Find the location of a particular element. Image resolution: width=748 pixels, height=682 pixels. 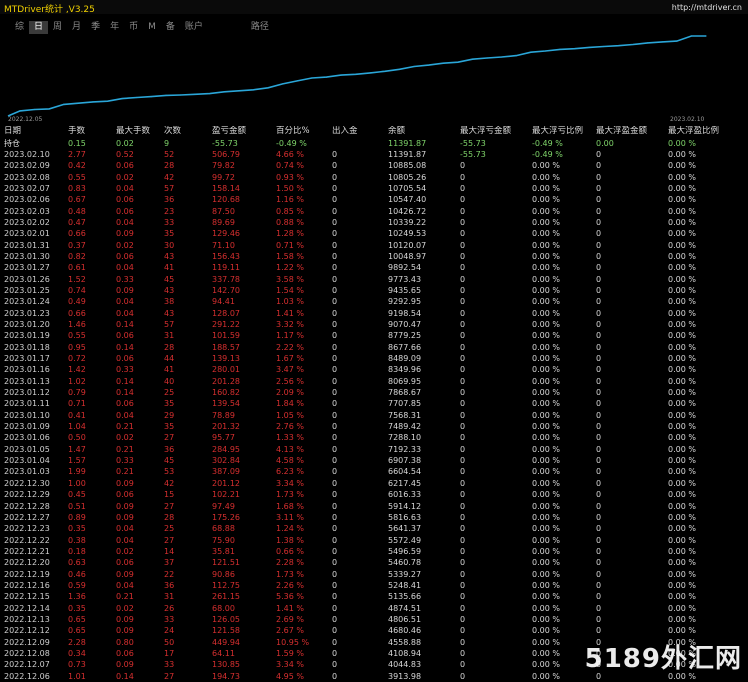

table-cell: 0.04 is located at coordinates (125, 268).